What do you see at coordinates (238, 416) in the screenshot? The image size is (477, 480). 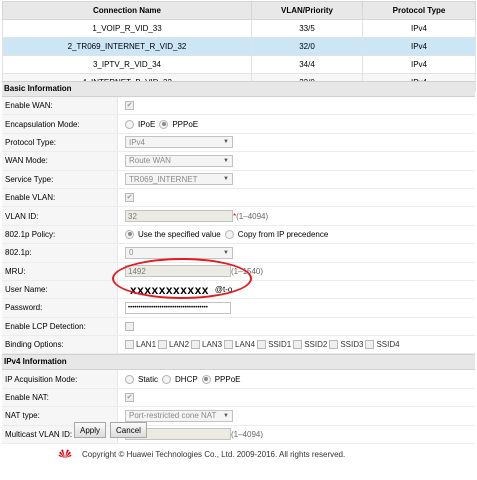 I see `row-nat-type: NAT type: Port-restricted cone NAT ▼` at bounding box center [238, 416].